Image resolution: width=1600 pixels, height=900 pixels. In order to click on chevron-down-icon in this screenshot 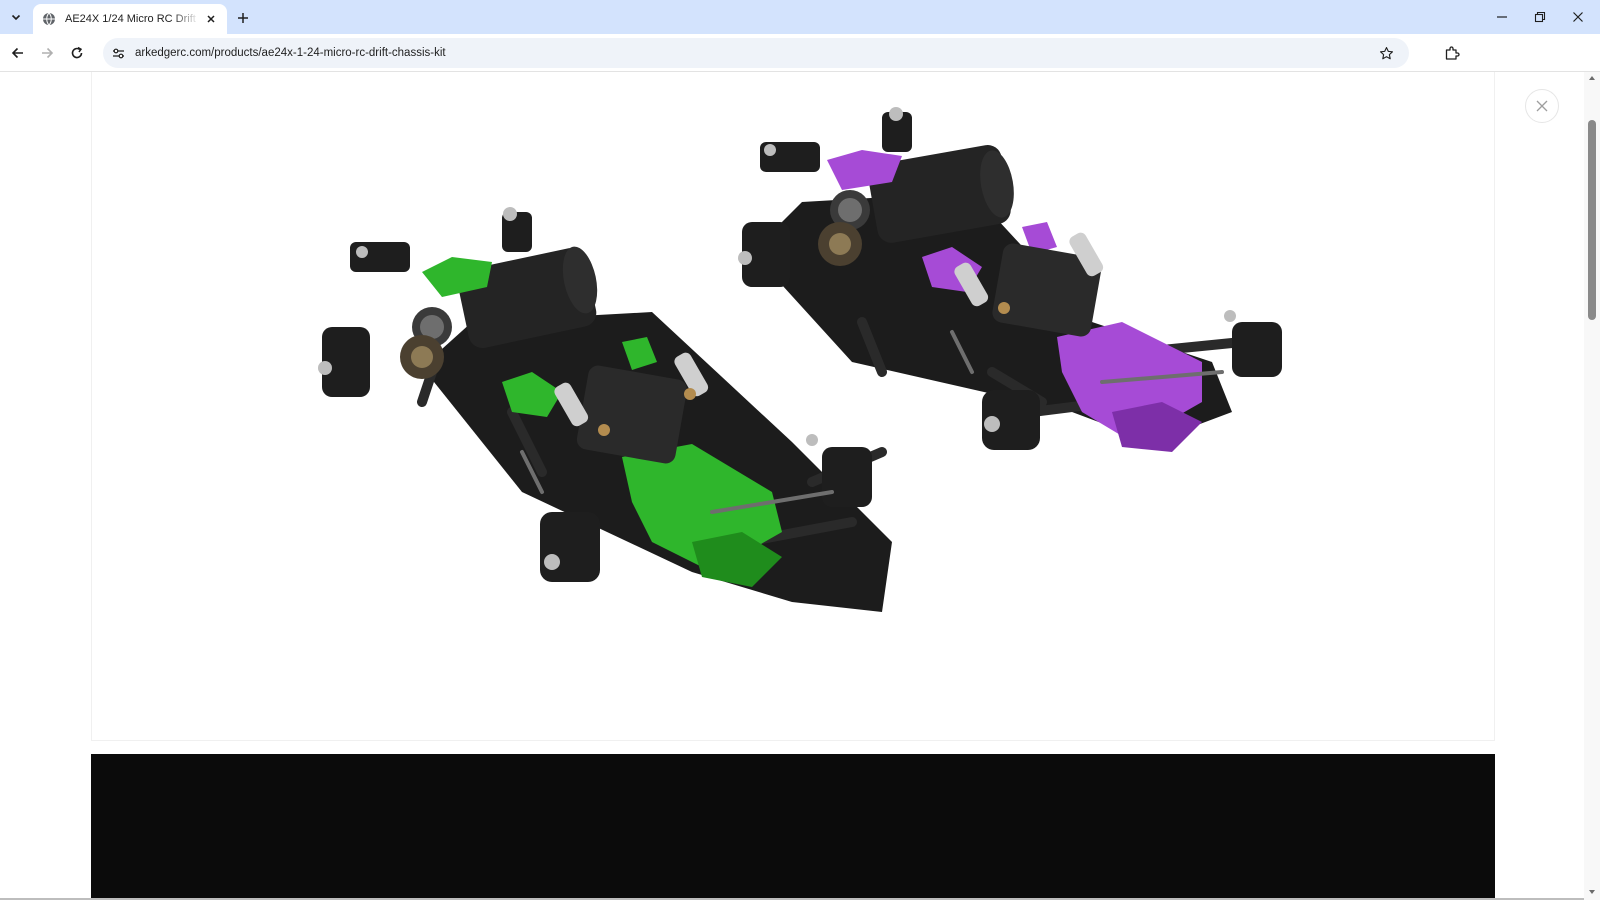, I will do `click(16, 17)`.